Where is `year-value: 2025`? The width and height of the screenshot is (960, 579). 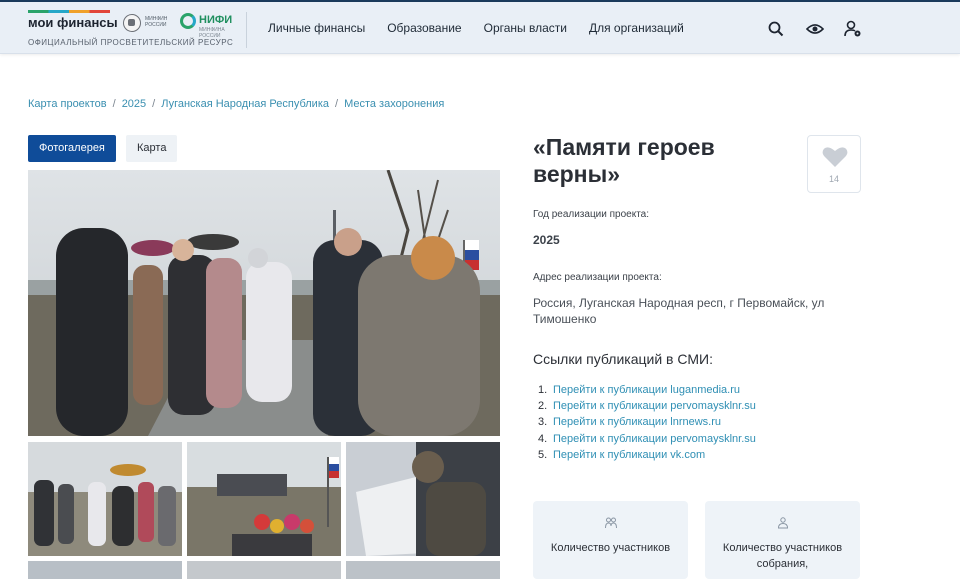
year-value: 2025 is located at coordinates (546, 240).